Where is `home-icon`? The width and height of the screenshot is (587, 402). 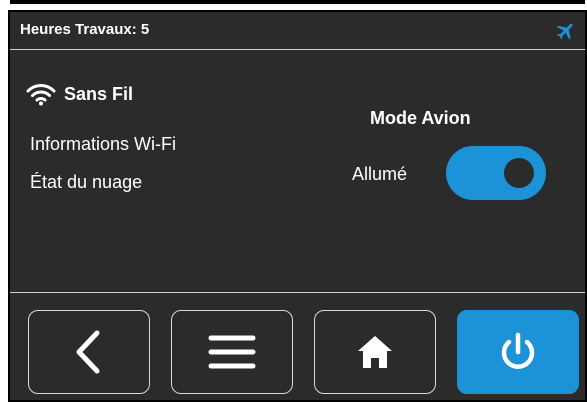
home-icon is located at coordinates (375, 352).